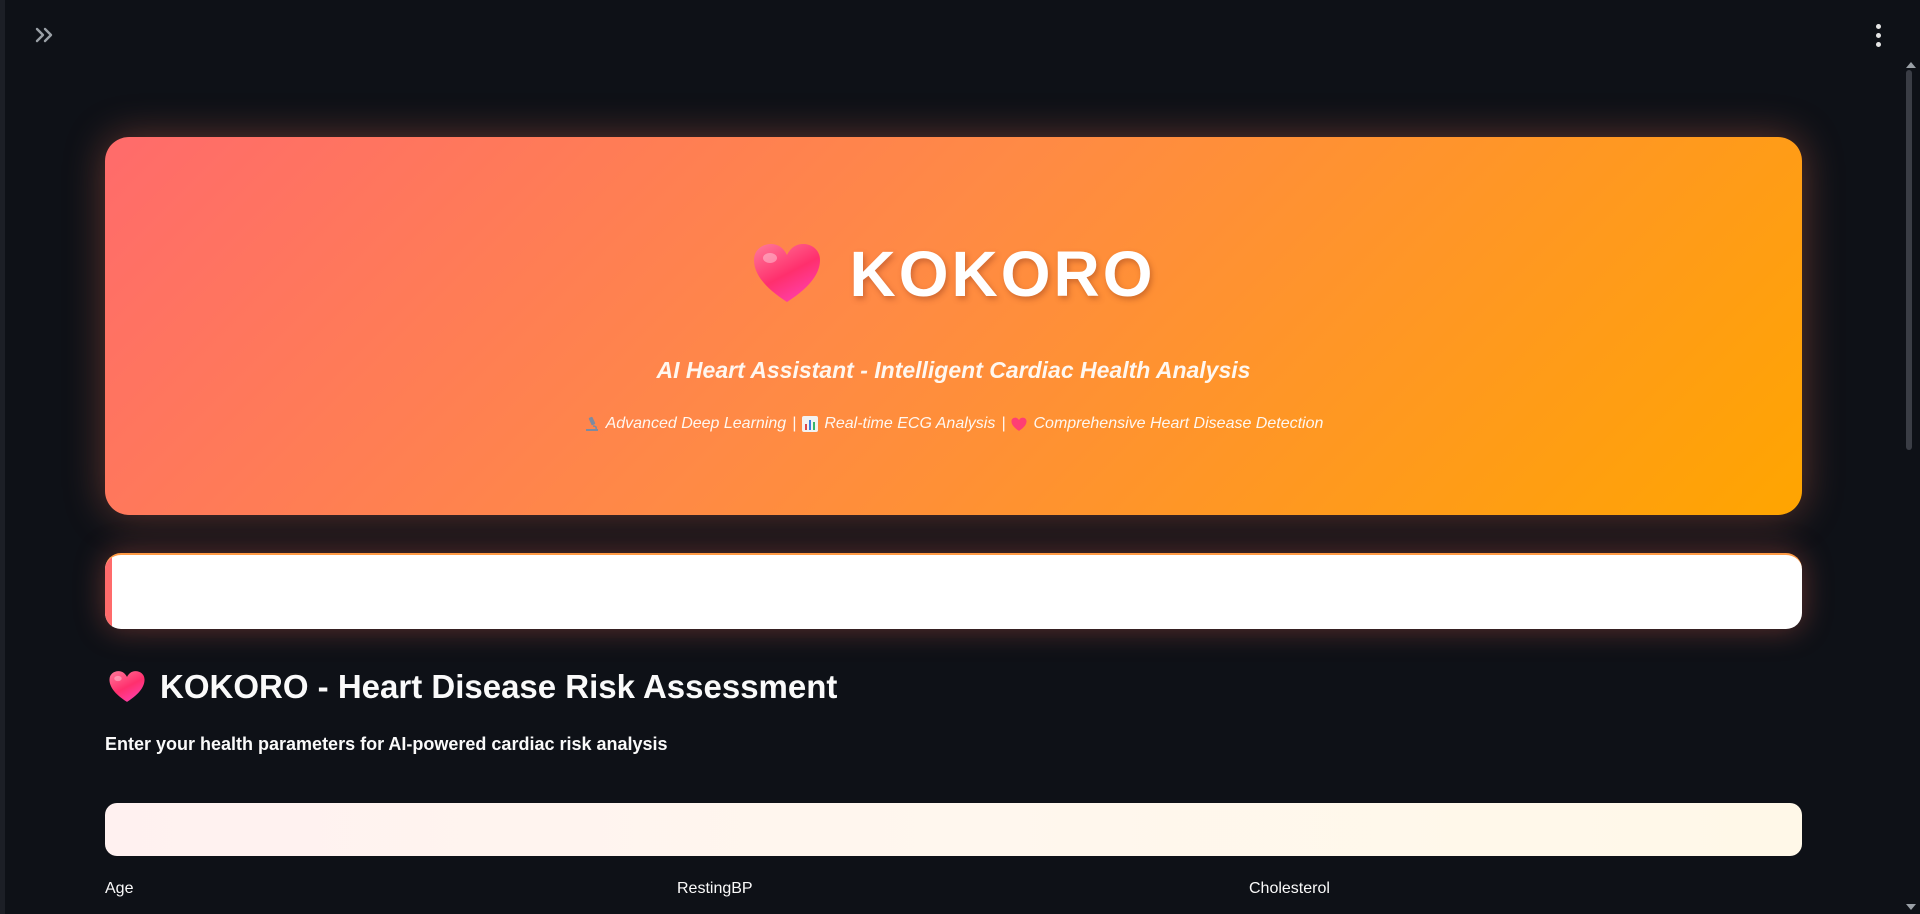 The height and width of the screenshot is (914, 1920). What do you see at coordinates (696, 423) in the screenshot?
I see `feature-label: Advanced Deep Learning` at bounding box center [696, 423].